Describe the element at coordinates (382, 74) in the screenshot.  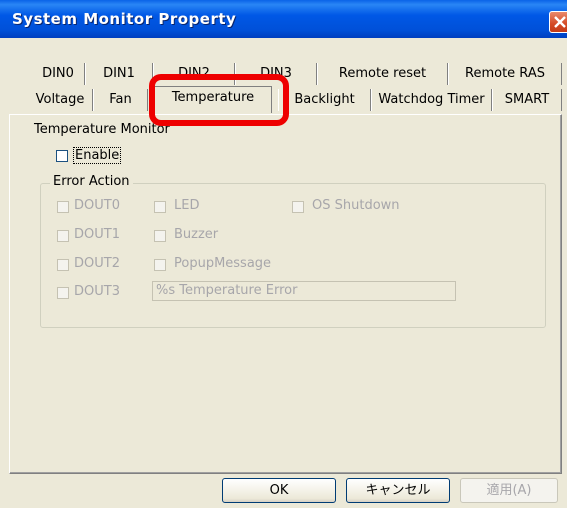
I see `tab-remote-reset: Remote reset` at that location.